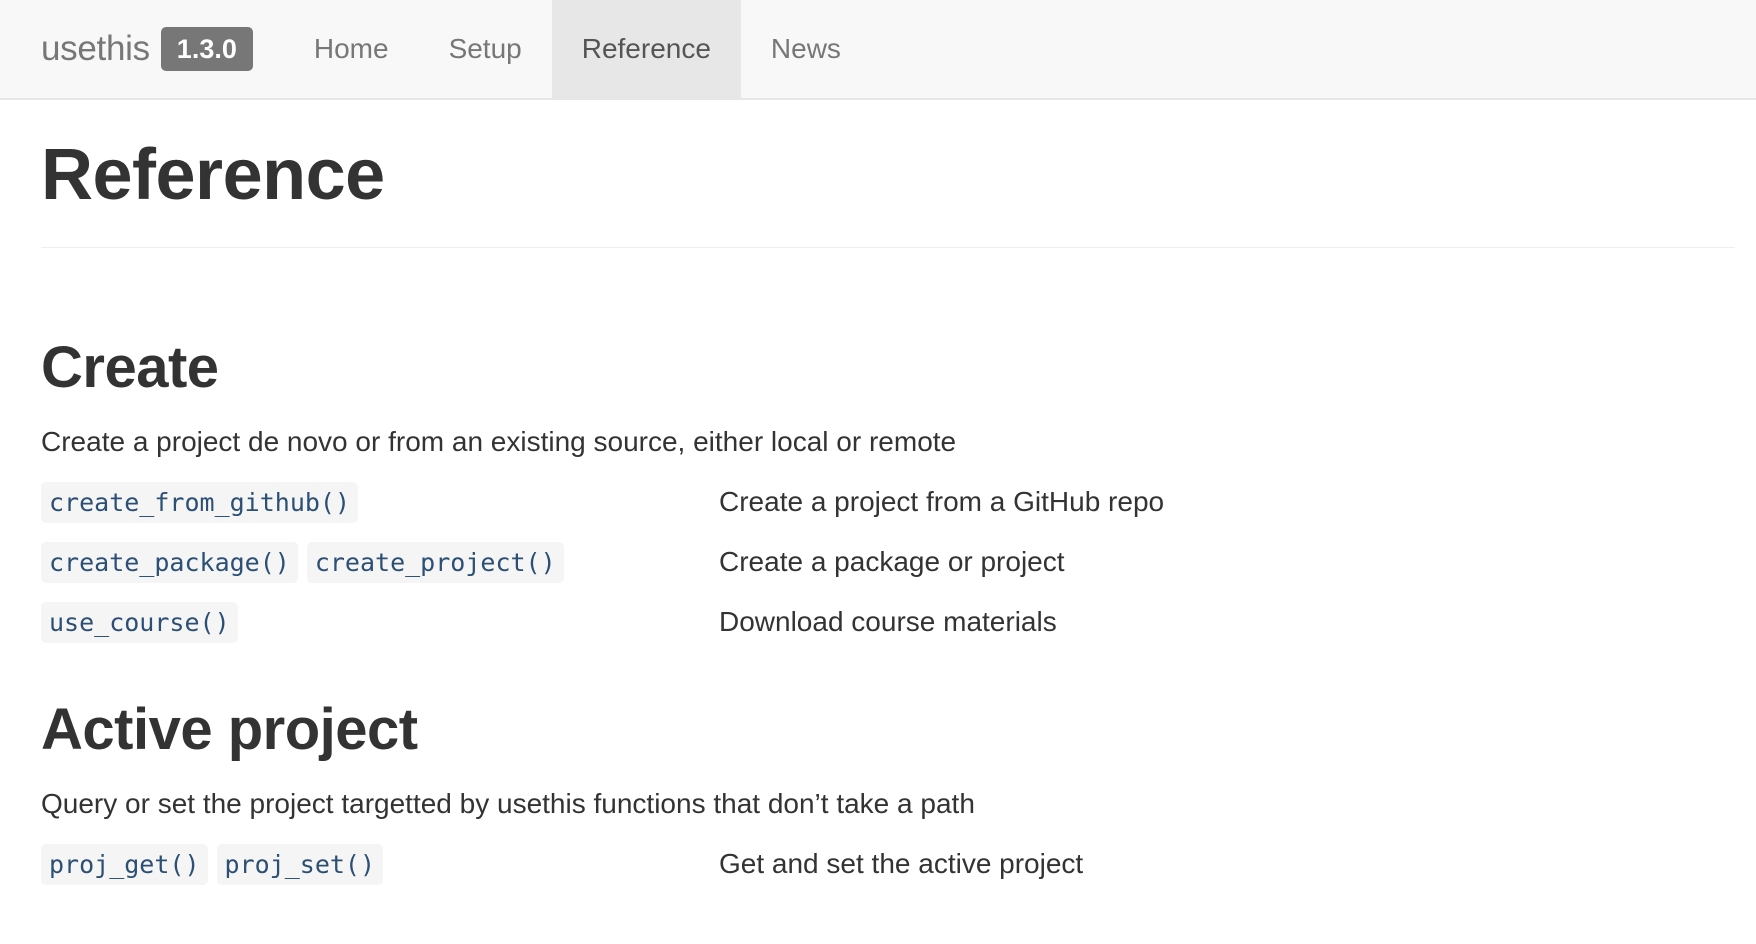 This screenshot has width=1756, height=944. What do you see at coordinates (229, 730) in the screenshot?
I see `section-title-active-project: Active project` at bounding box center [229, 730].